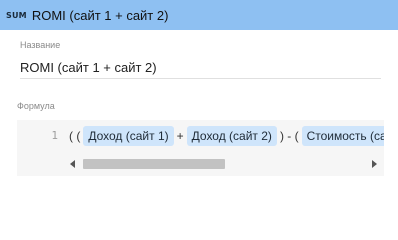  Describe the element at coordinates (154, 164) in the screenshot. I see `scrollbar-thumb` at that location.